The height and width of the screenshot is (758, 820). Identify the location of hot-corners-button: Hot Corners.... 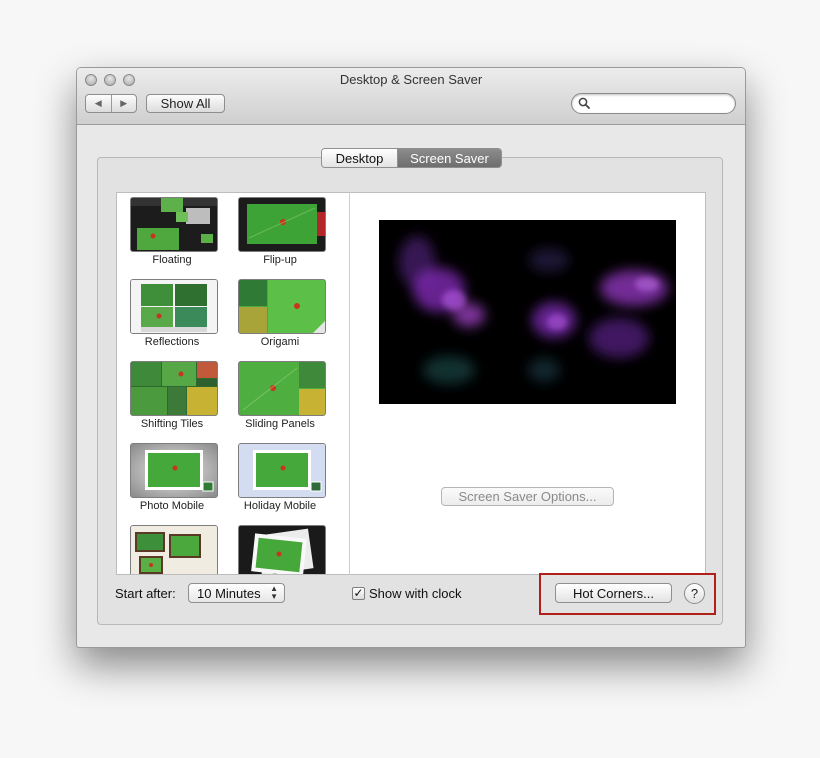
(613, 593).